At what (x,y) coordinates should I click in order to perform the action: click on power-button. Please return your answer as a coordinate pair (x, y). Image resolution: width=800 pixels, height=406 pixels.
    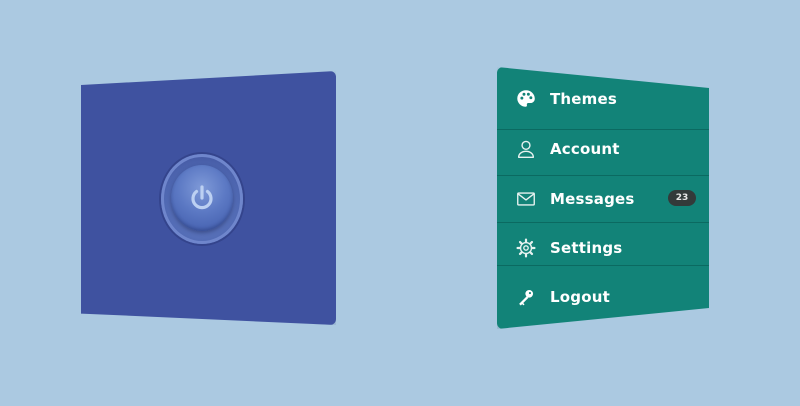
    Looking at the image, I should click on (202, 198).